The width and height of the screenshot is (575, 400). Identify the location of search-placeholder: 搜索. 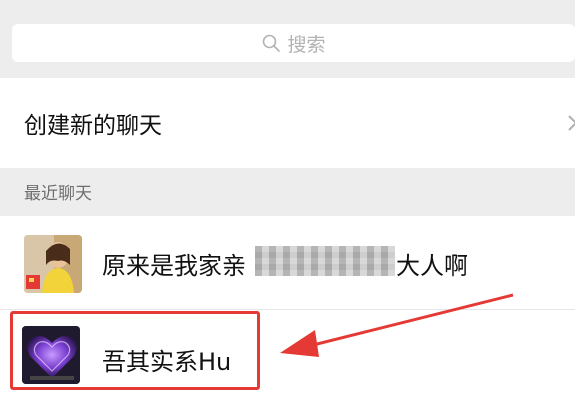
(306, 44).